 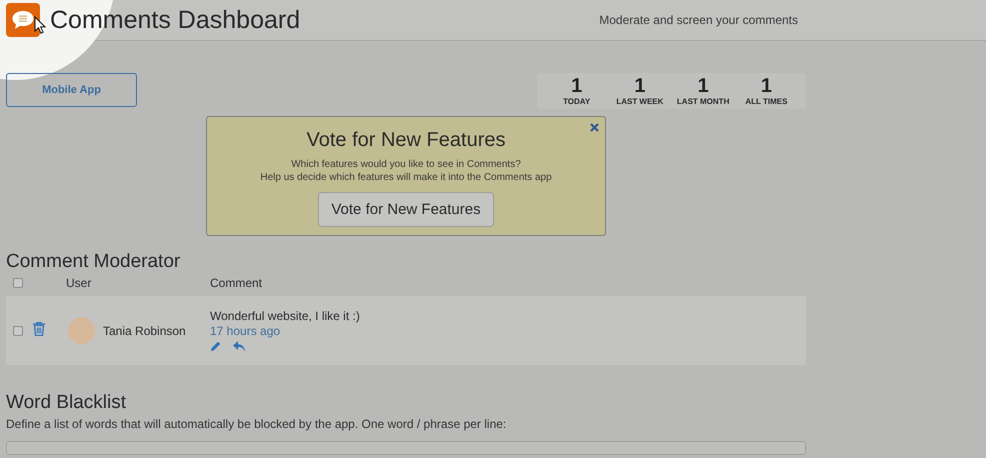 What do you see at coordinates (81, 330) in the screenshot?
I see `avatar` at bounding box center [81, 330].